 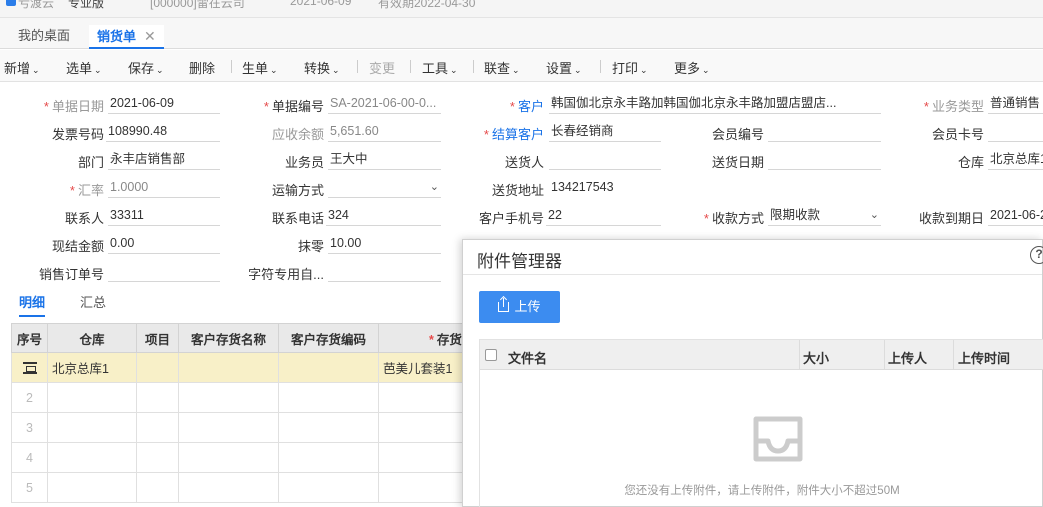 I want to click on mobile-field: 22, so click(x=603, y=215).